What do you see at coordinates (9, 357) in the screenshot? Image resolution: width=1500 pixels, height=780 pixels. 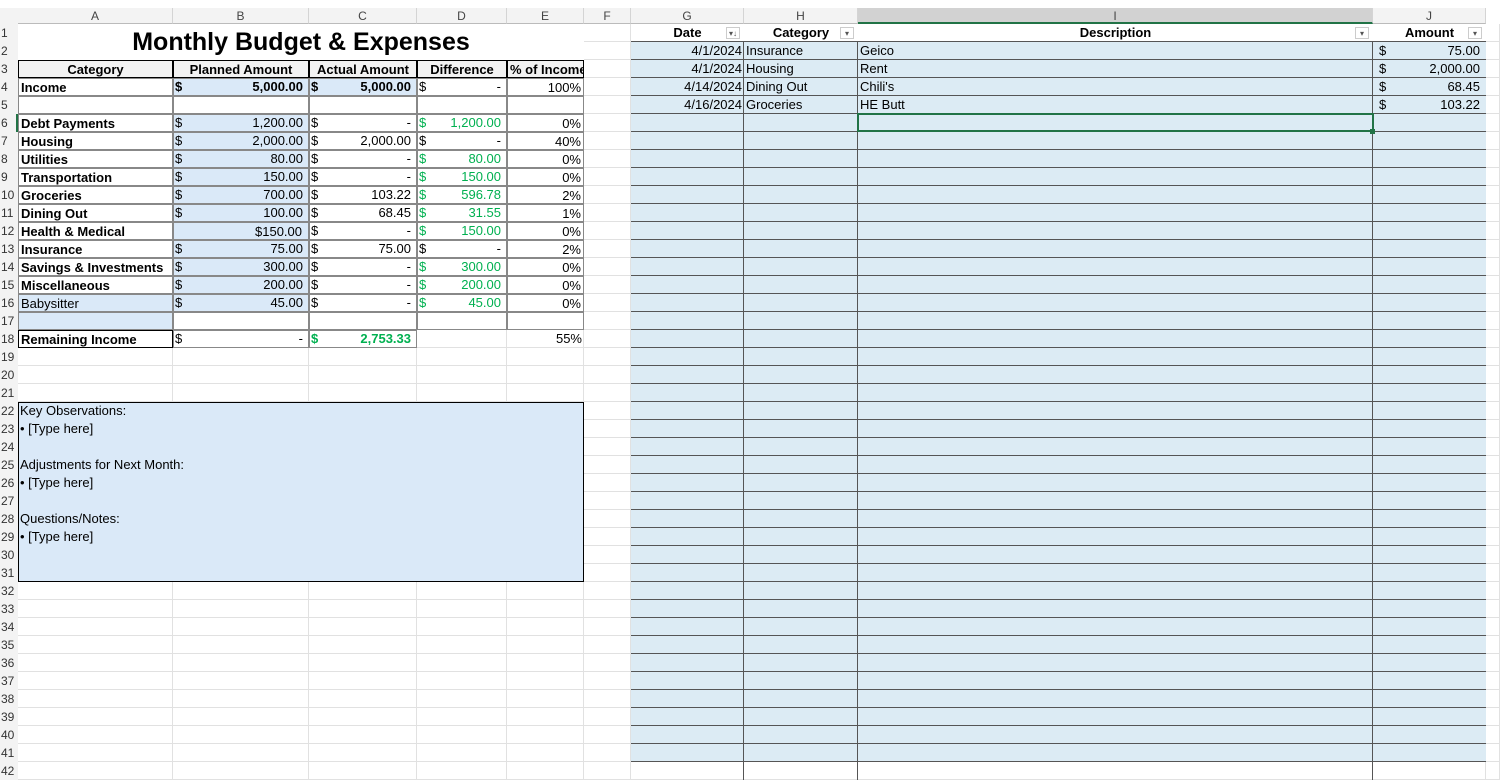 I see `row-header: 19` at bounding box center [9, 357].